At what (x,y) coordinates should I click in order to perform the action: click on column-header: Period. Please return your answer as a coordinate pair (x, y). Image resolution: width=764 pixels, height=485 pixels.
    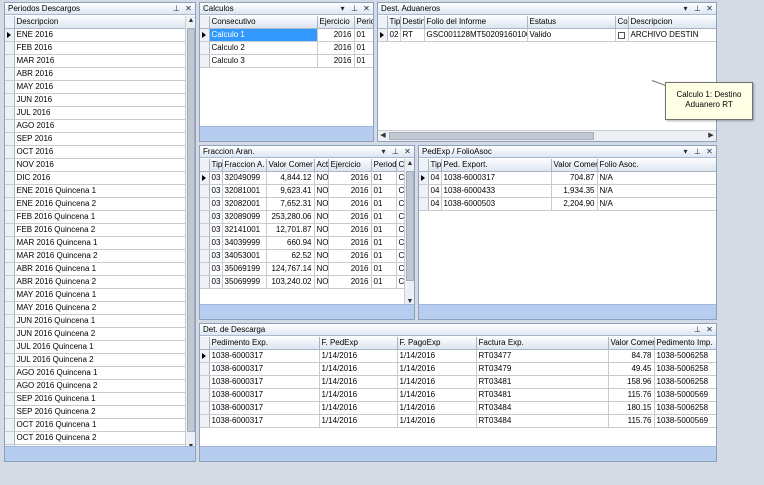
    Looking at the image, I should click on (384, 166).